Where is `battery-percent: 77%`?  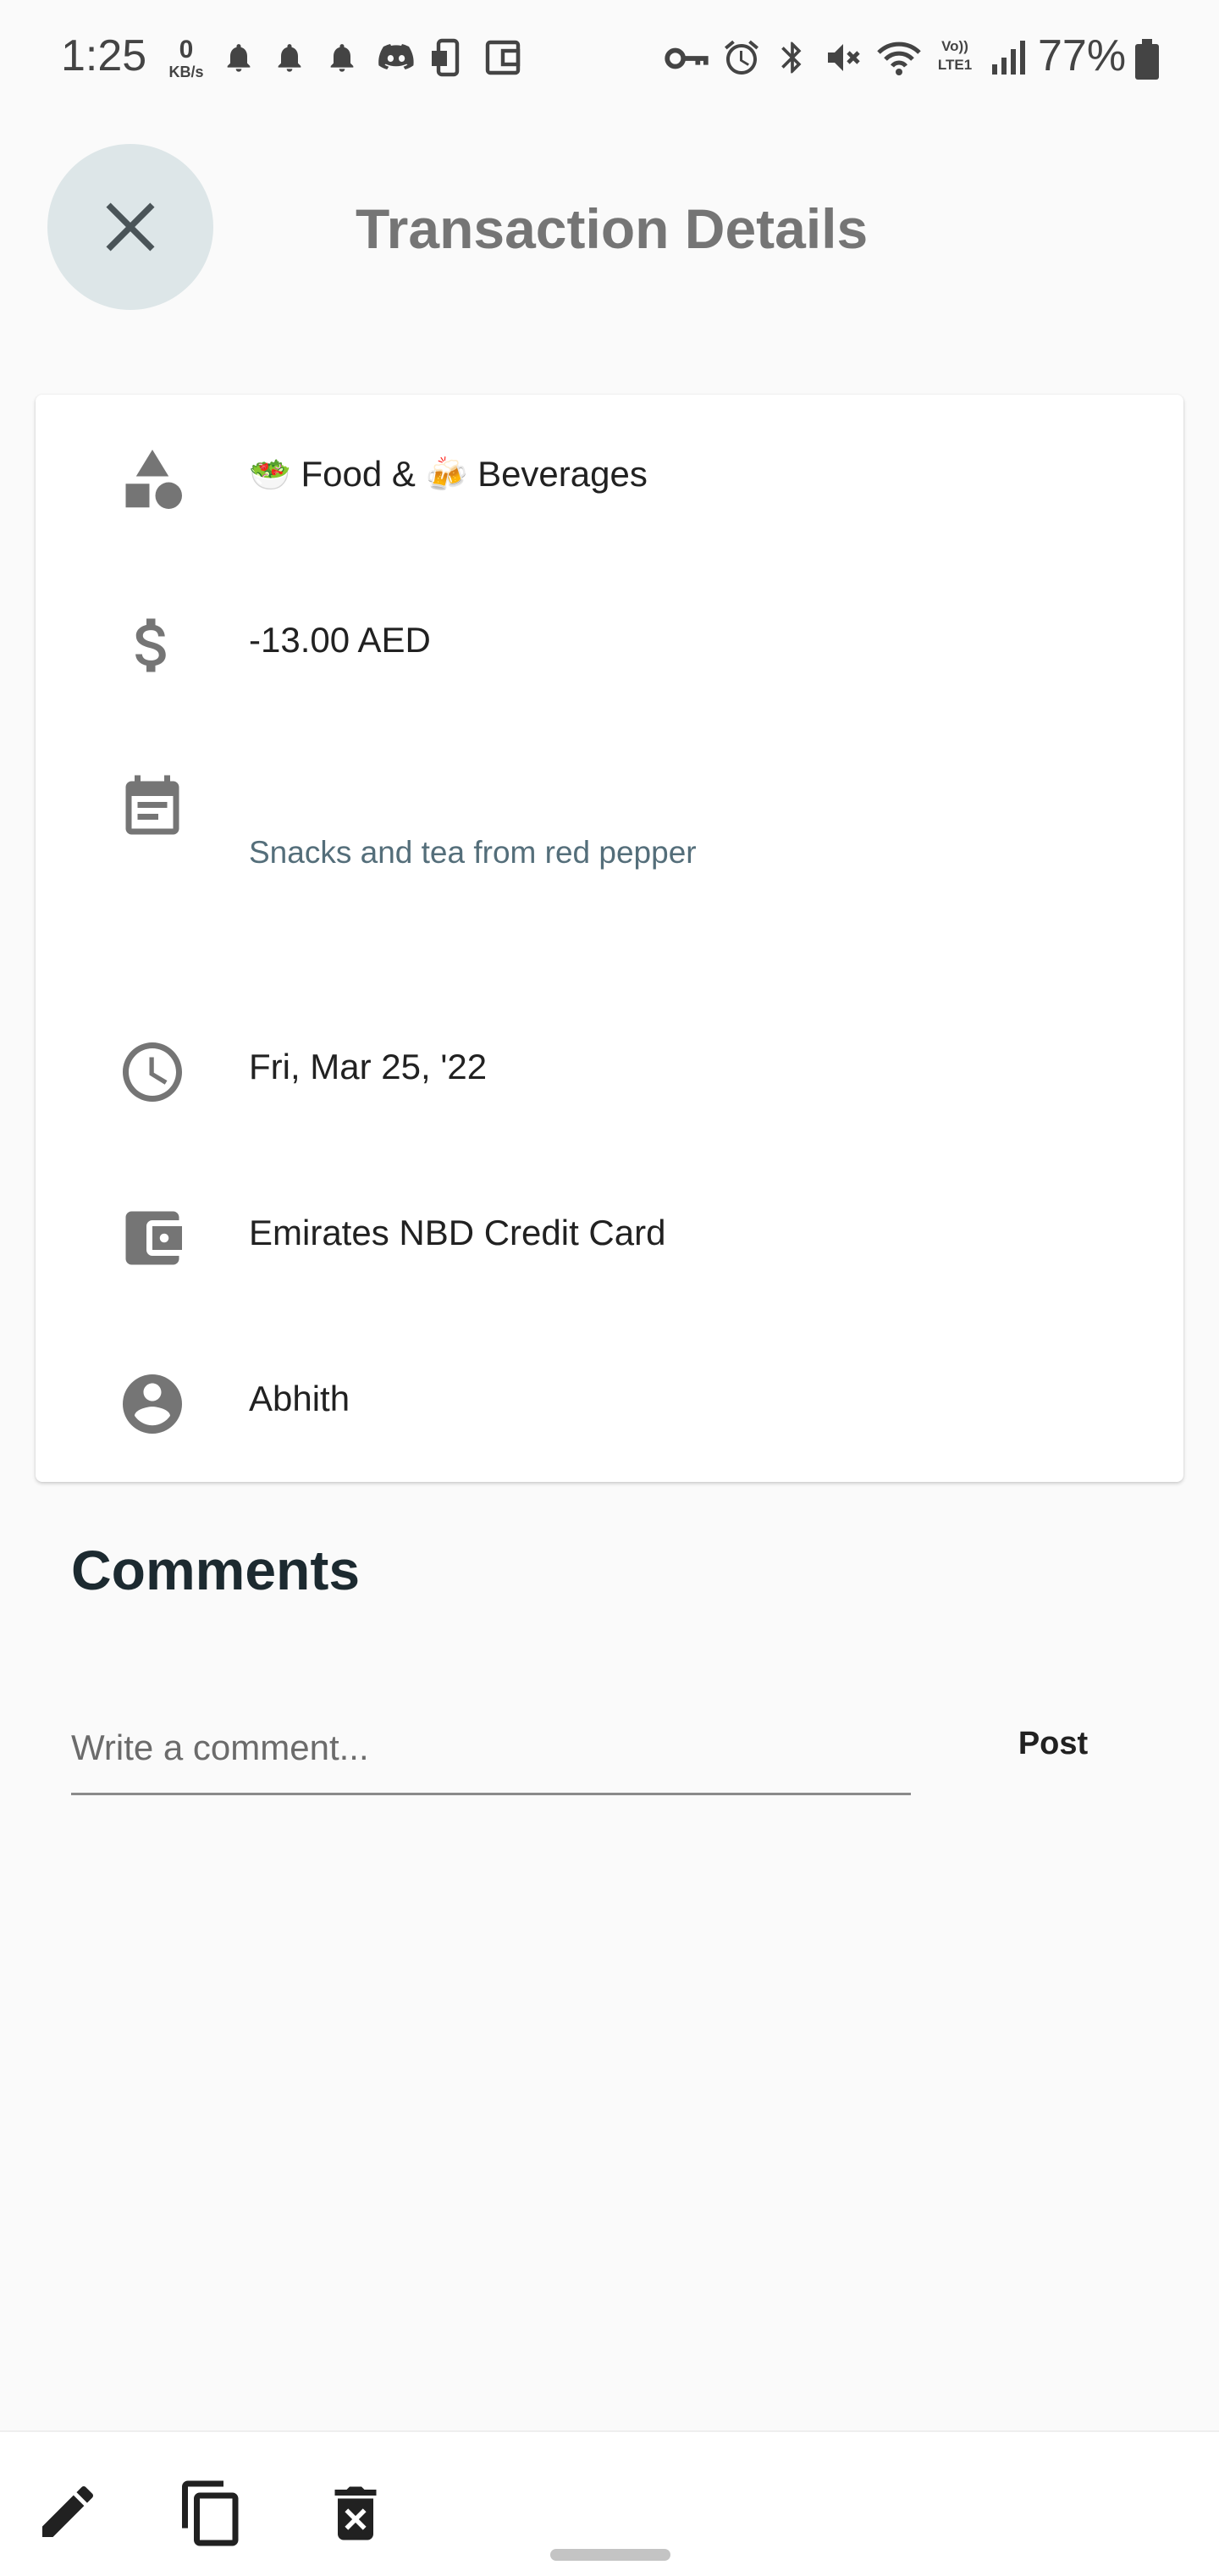
battery-percent: 77% is located at coordinates (1082, 56).